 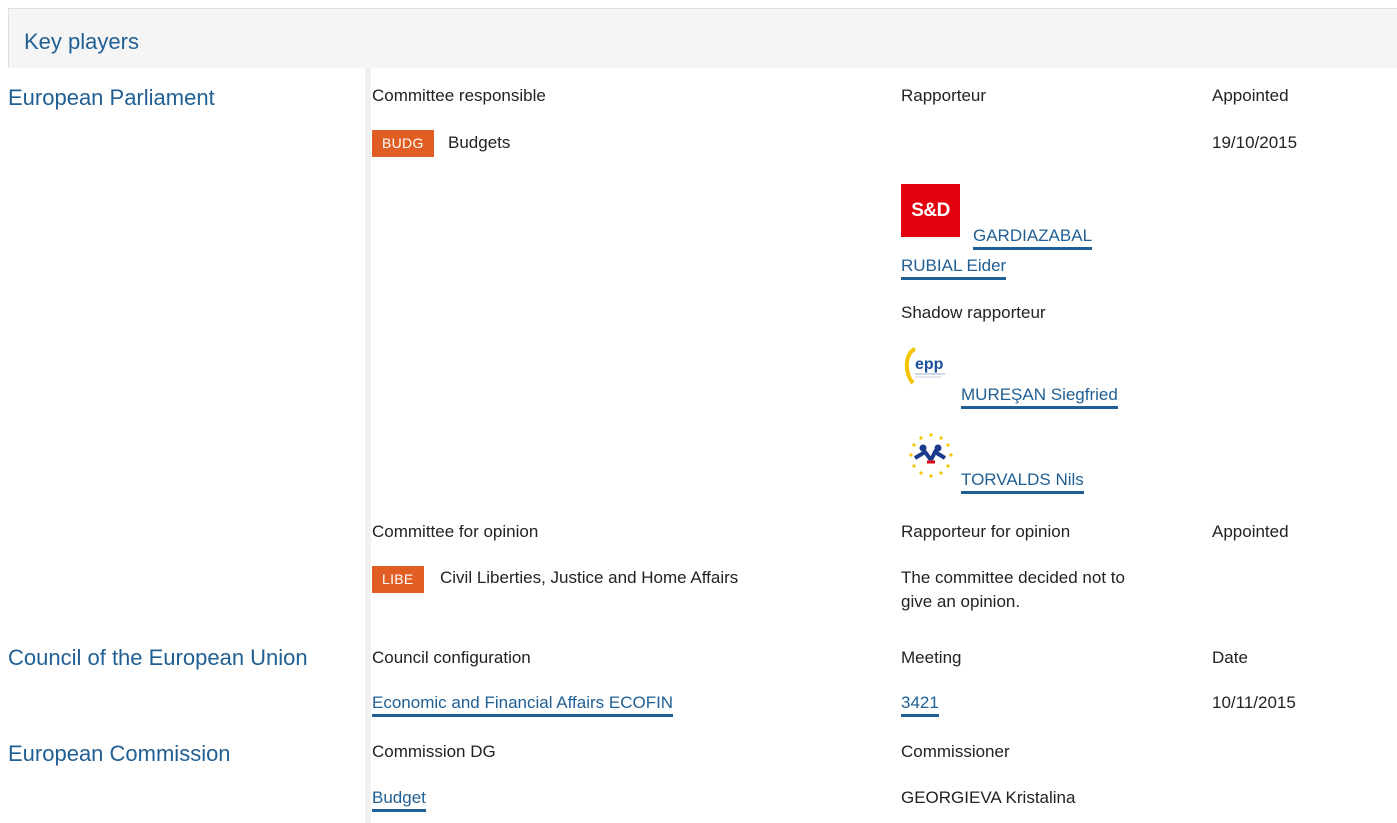 What do you see at coordinates (459, 95) in the screenshot?
I see `committee-responsible-header: Committee responsible` at bounding box center [459, 95].